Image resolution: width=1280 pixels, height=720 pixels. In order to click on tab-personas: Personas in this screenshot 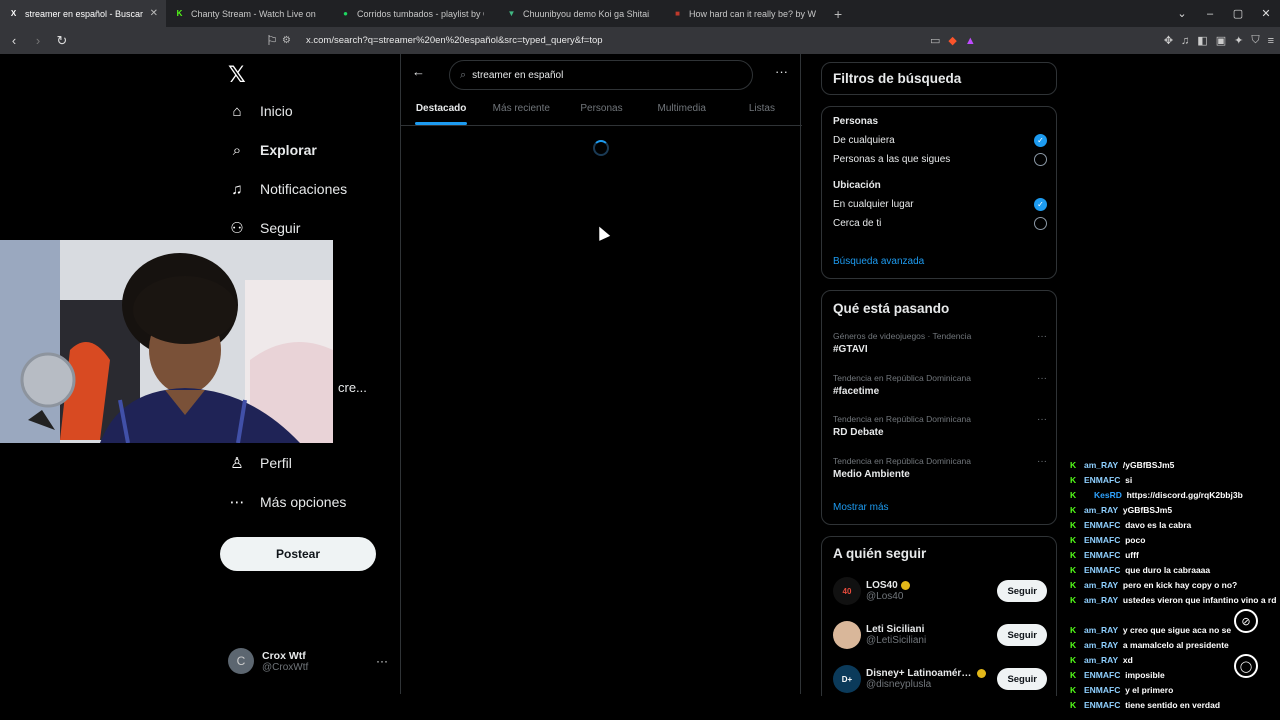, I will do `click(601, 110)`.